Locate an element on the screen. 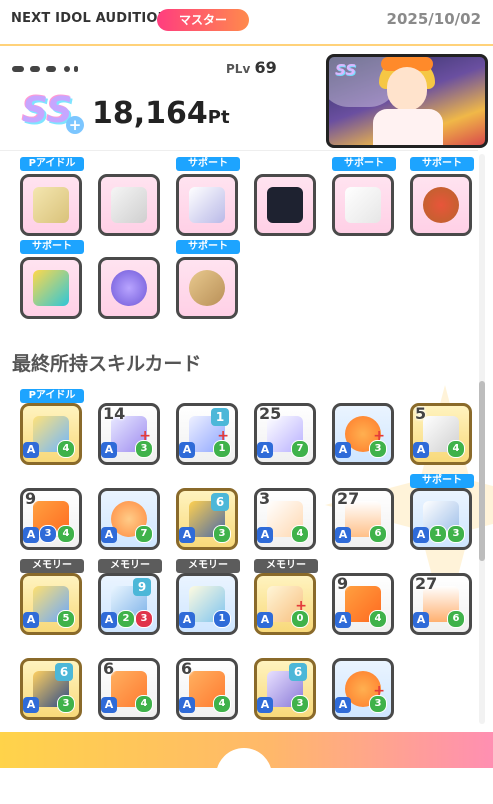 This screenshot has width=493, height=804. audition-title: NEXT IDOL AUDITION is located at coordinates (90, 18).